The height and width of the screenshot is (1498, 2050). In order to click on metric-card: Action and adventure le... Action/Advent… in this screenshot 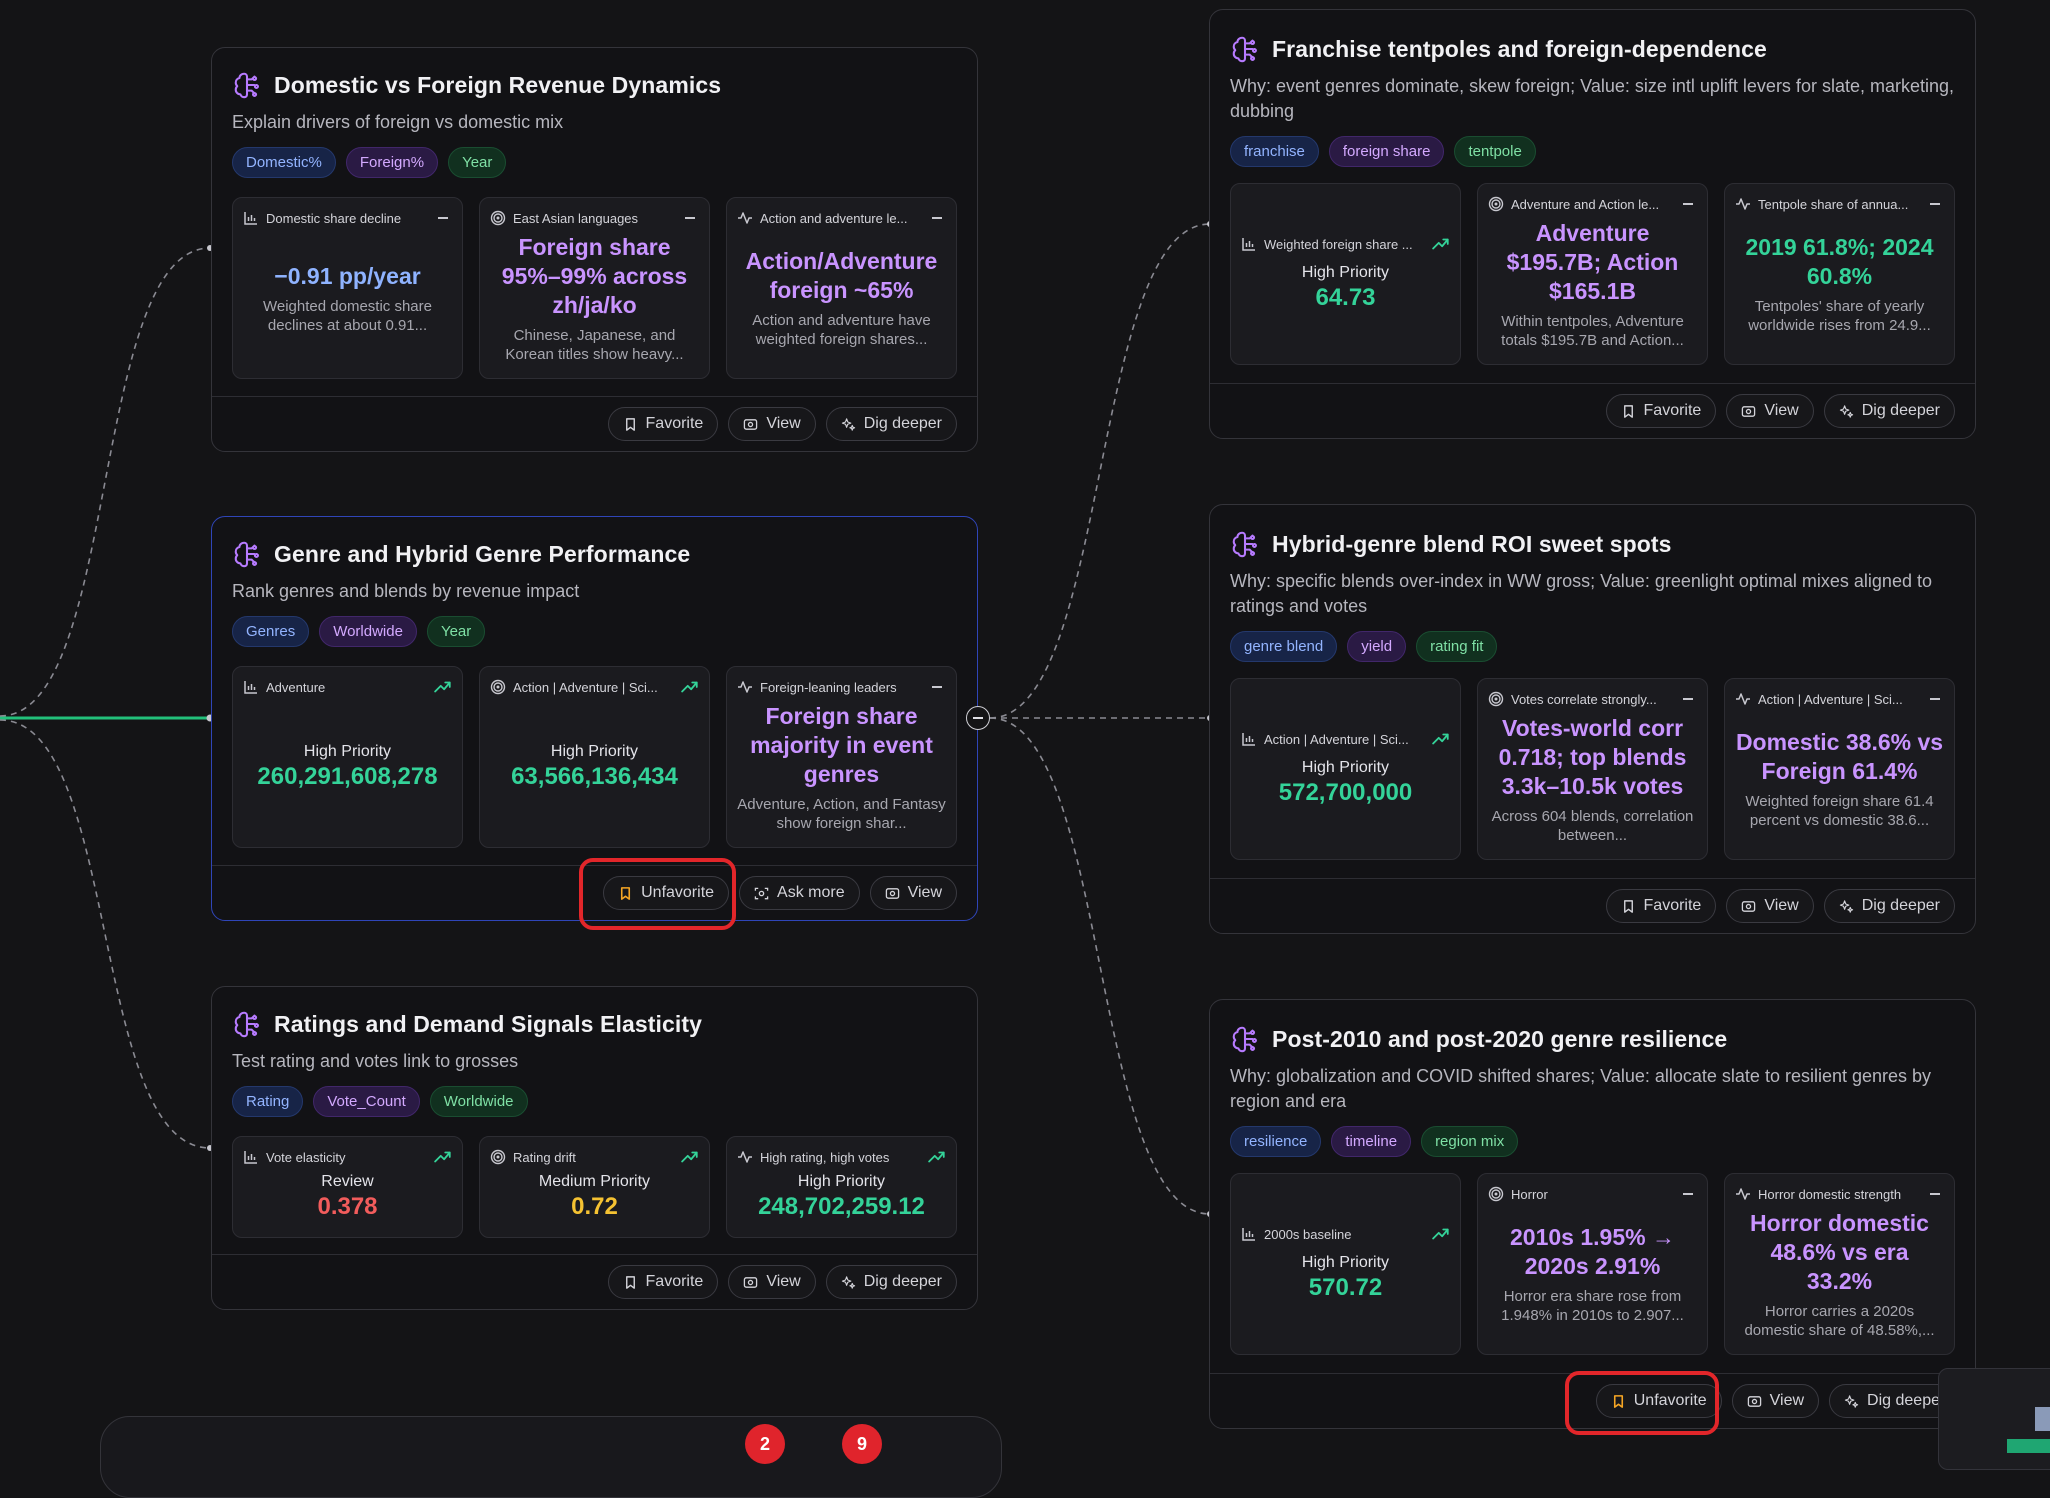, I will do `click(841, 288)`.